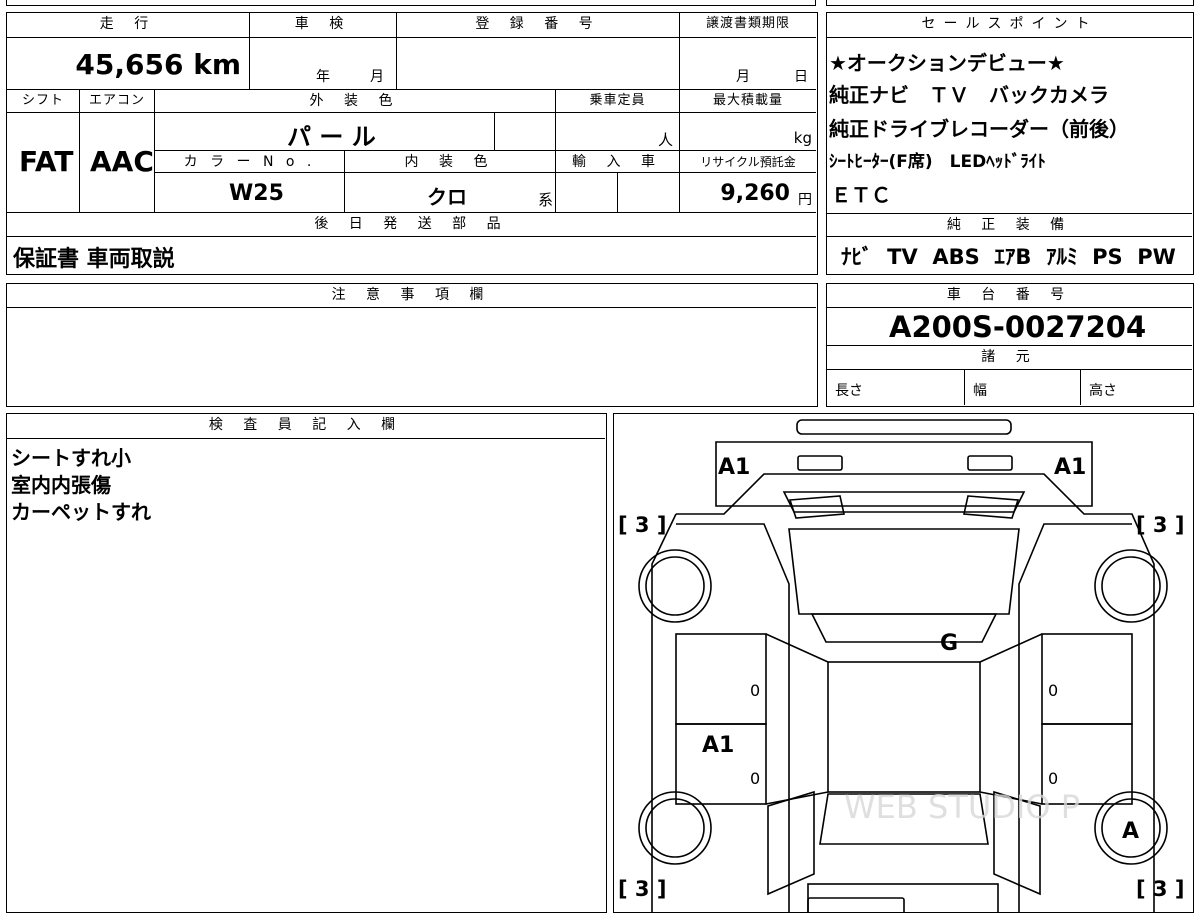 The image size is (1200, 913). What do you see at coordinates (377, 77) in the screenshot?
I see `shaken-month-label: 月` at bounding box center [377, 77].